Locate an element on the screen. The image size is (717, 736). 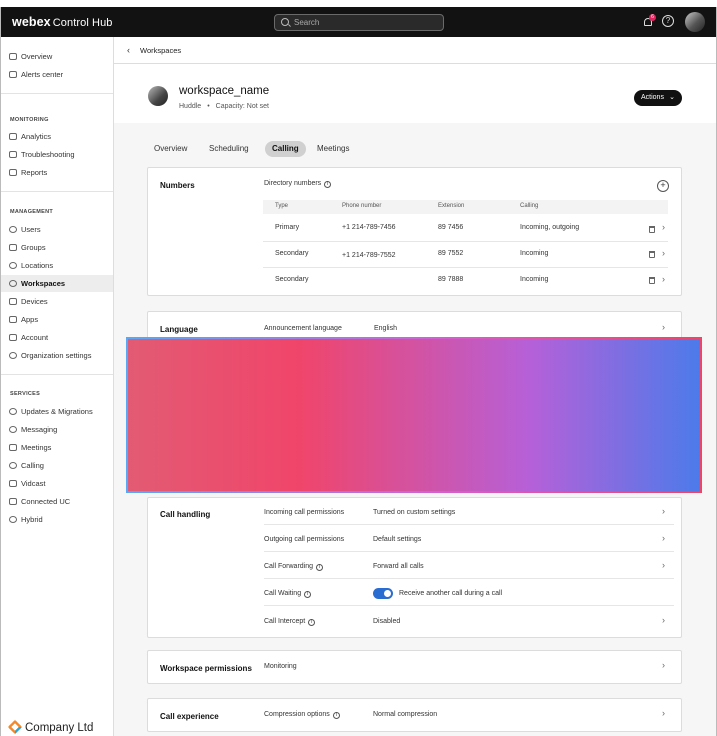
breadcrumb-workspaces: Workspaces is located at coordinates (160, 50).